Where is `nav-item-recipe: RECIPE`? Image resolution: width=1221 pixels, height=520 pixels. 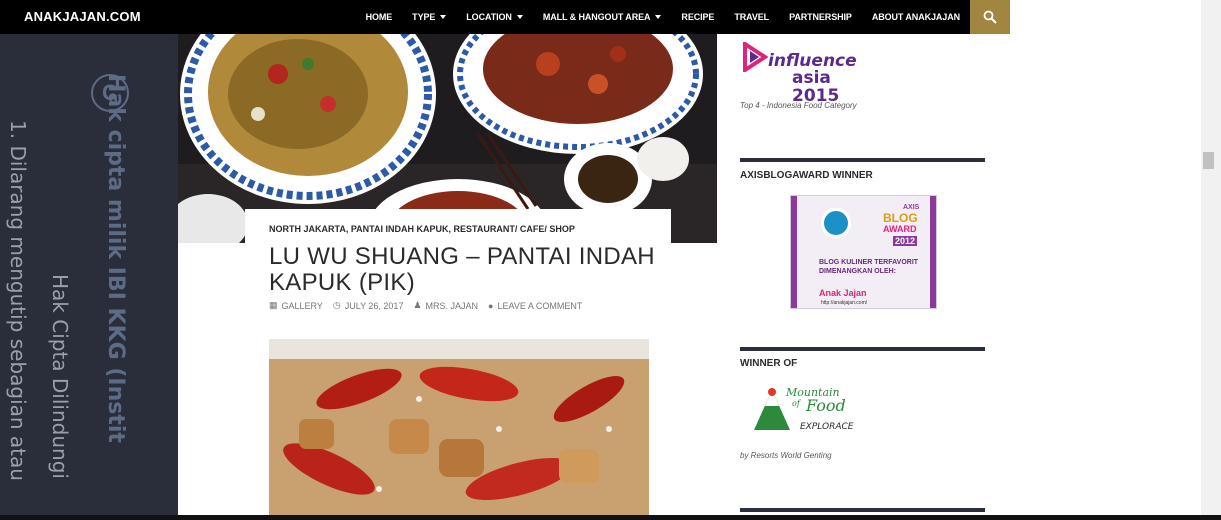
nav-item-recipe: RECIPE is located at coordinates (697, 17).